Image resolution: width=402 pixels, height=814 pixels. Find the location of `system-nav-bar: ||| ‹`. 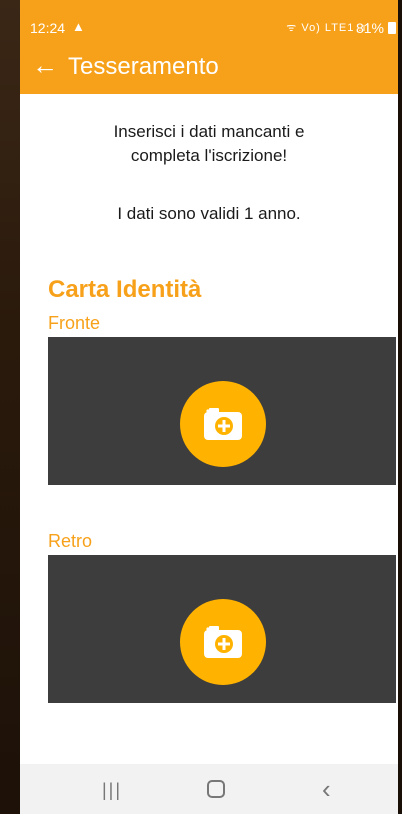

system-nav-bar: ||| ‹ is located at coordinates (209, 789).